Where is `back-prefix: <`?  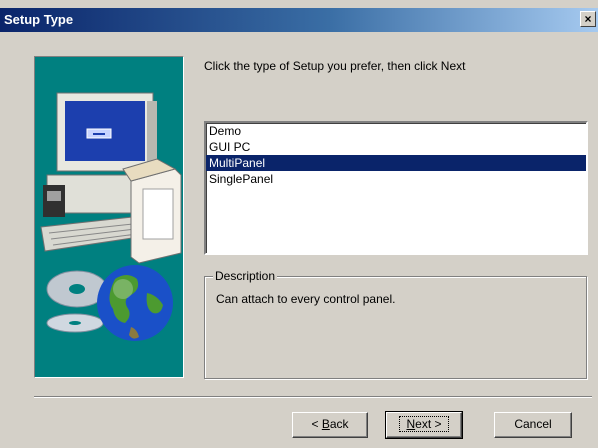
back-prefix: < is located at coordinates (316, 424).